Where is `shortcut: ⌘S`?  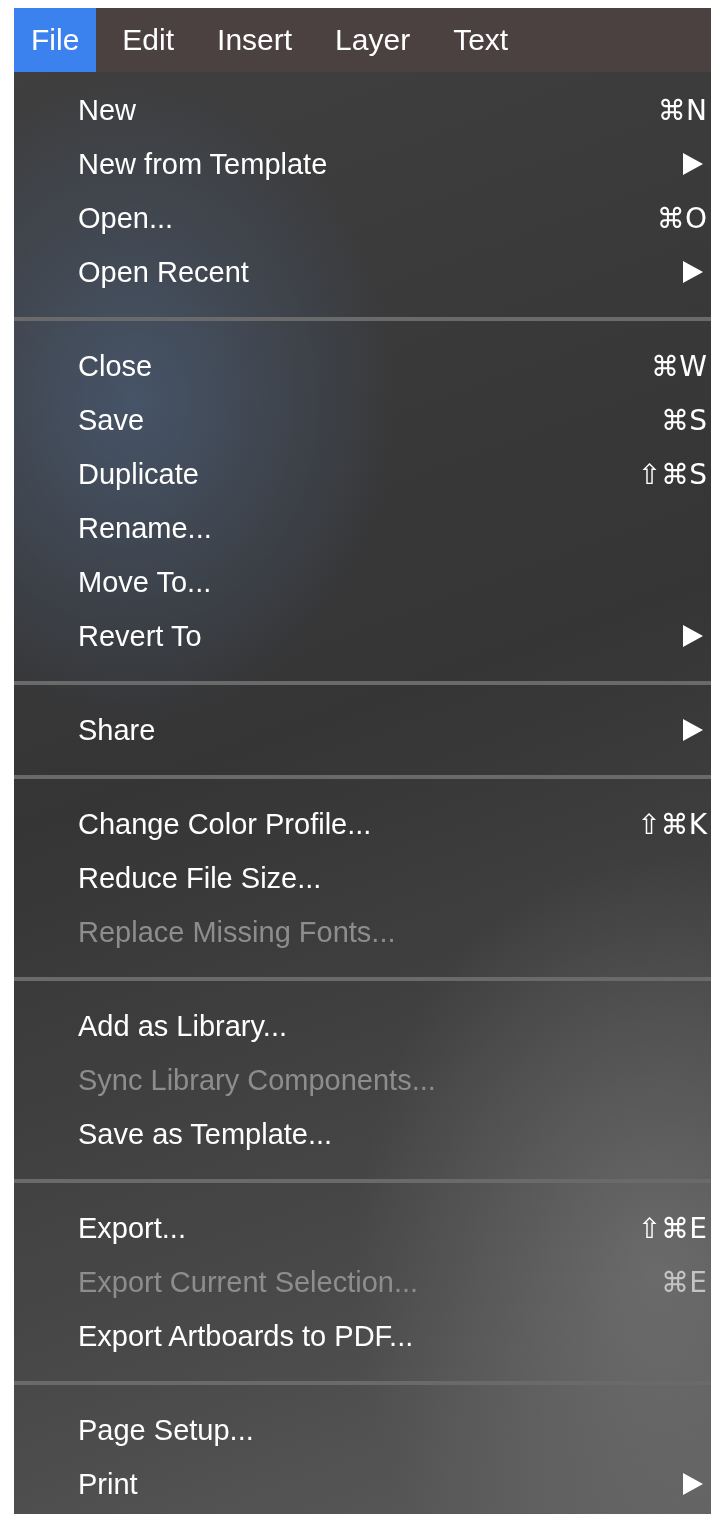 shortcut: ⌘S is located at coordinates (684, 420).